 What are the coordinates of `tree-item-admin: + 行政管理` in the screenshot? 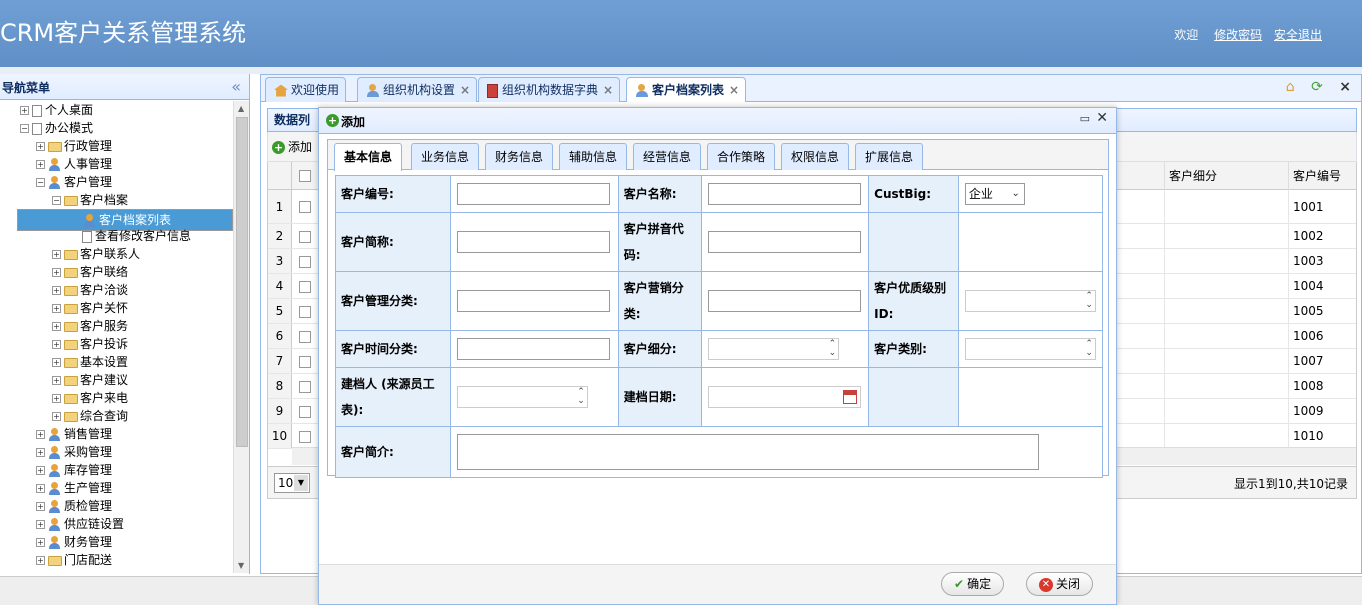 It's located at (74, 146).